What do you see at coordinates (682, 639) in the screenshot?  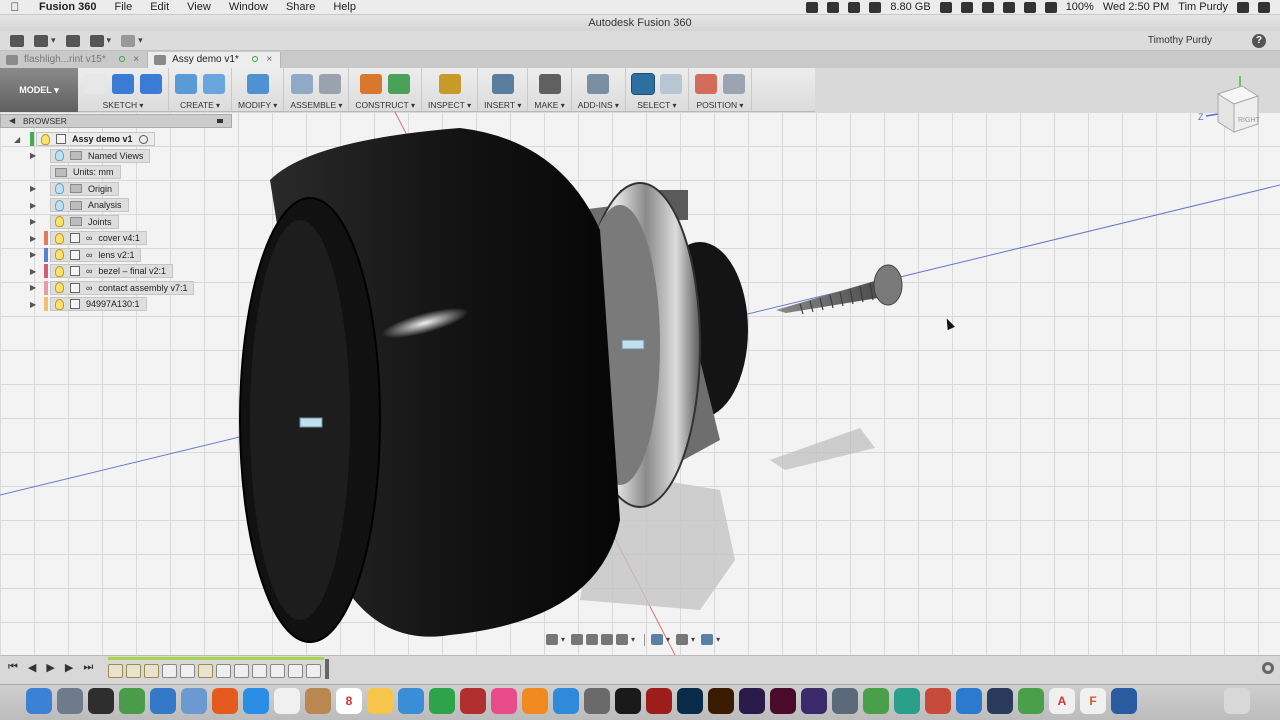 I see `grid-settings-icon` at bounding box center [682, 639].